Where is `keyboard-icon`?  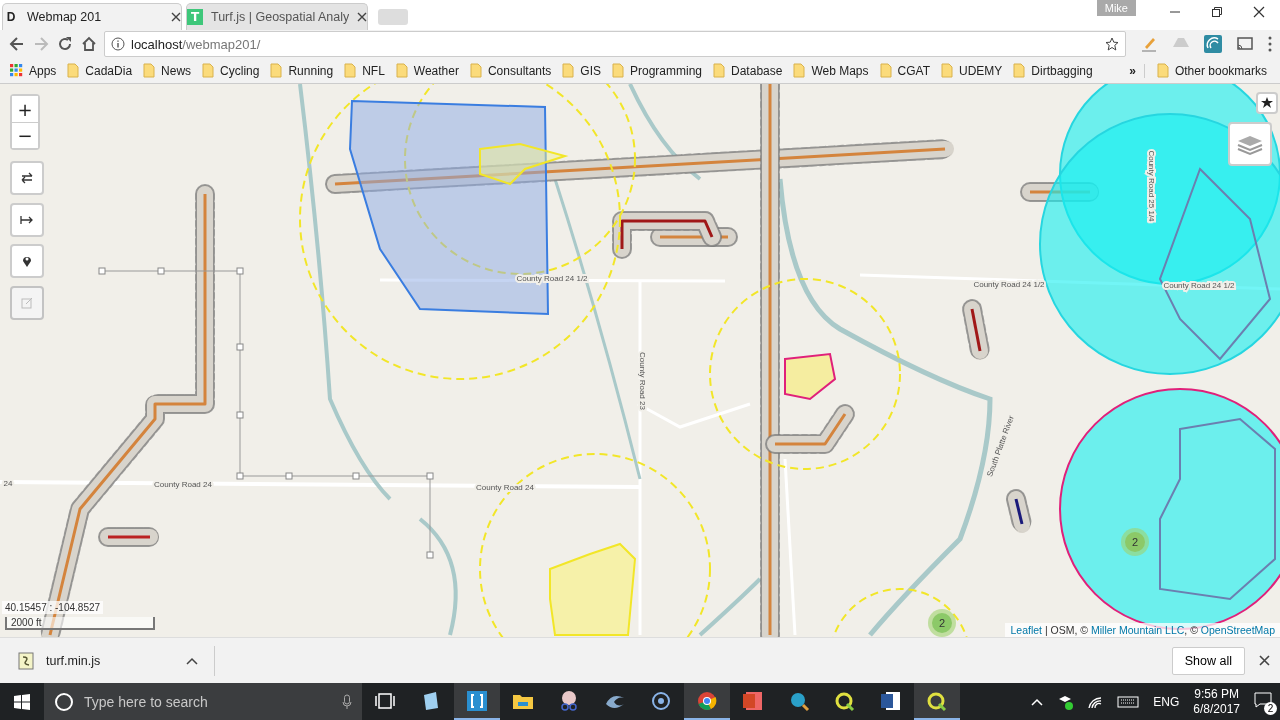 keyboard-icon is located at coordinates (1128, 701).